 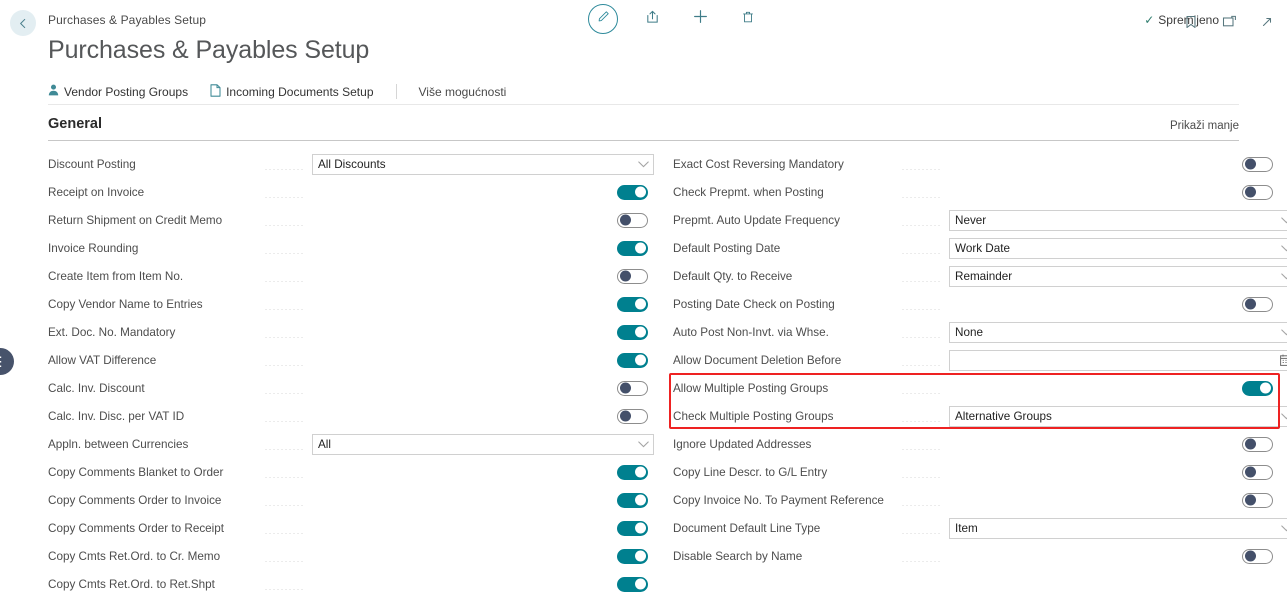 I want to click on field-row: Copy Vendor Name to Entries, so click(x=348, y=304).